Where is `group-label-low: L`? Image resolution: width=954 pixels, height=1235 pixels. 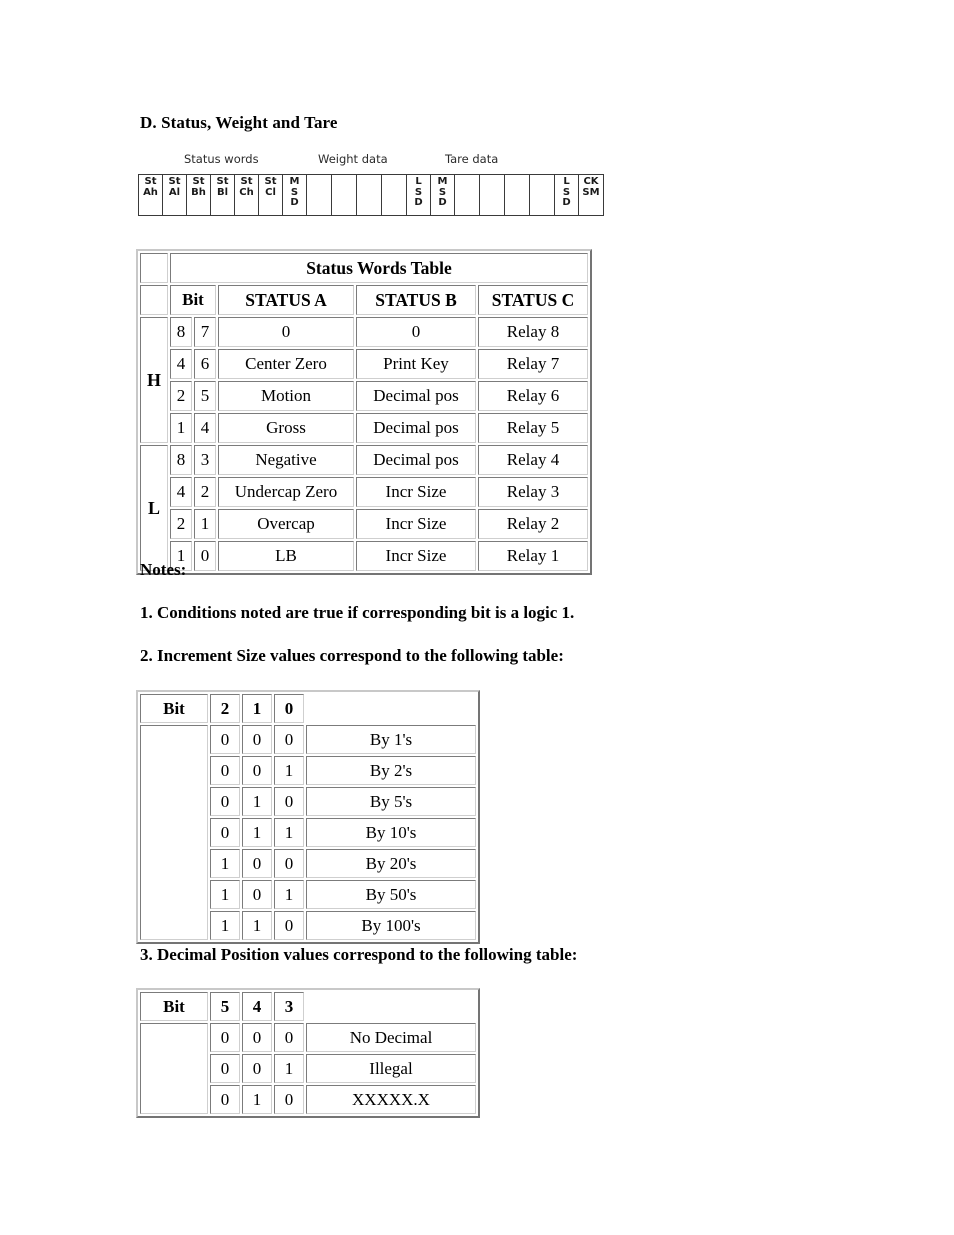 group-label-low: L is located at coordinates (154, 508).